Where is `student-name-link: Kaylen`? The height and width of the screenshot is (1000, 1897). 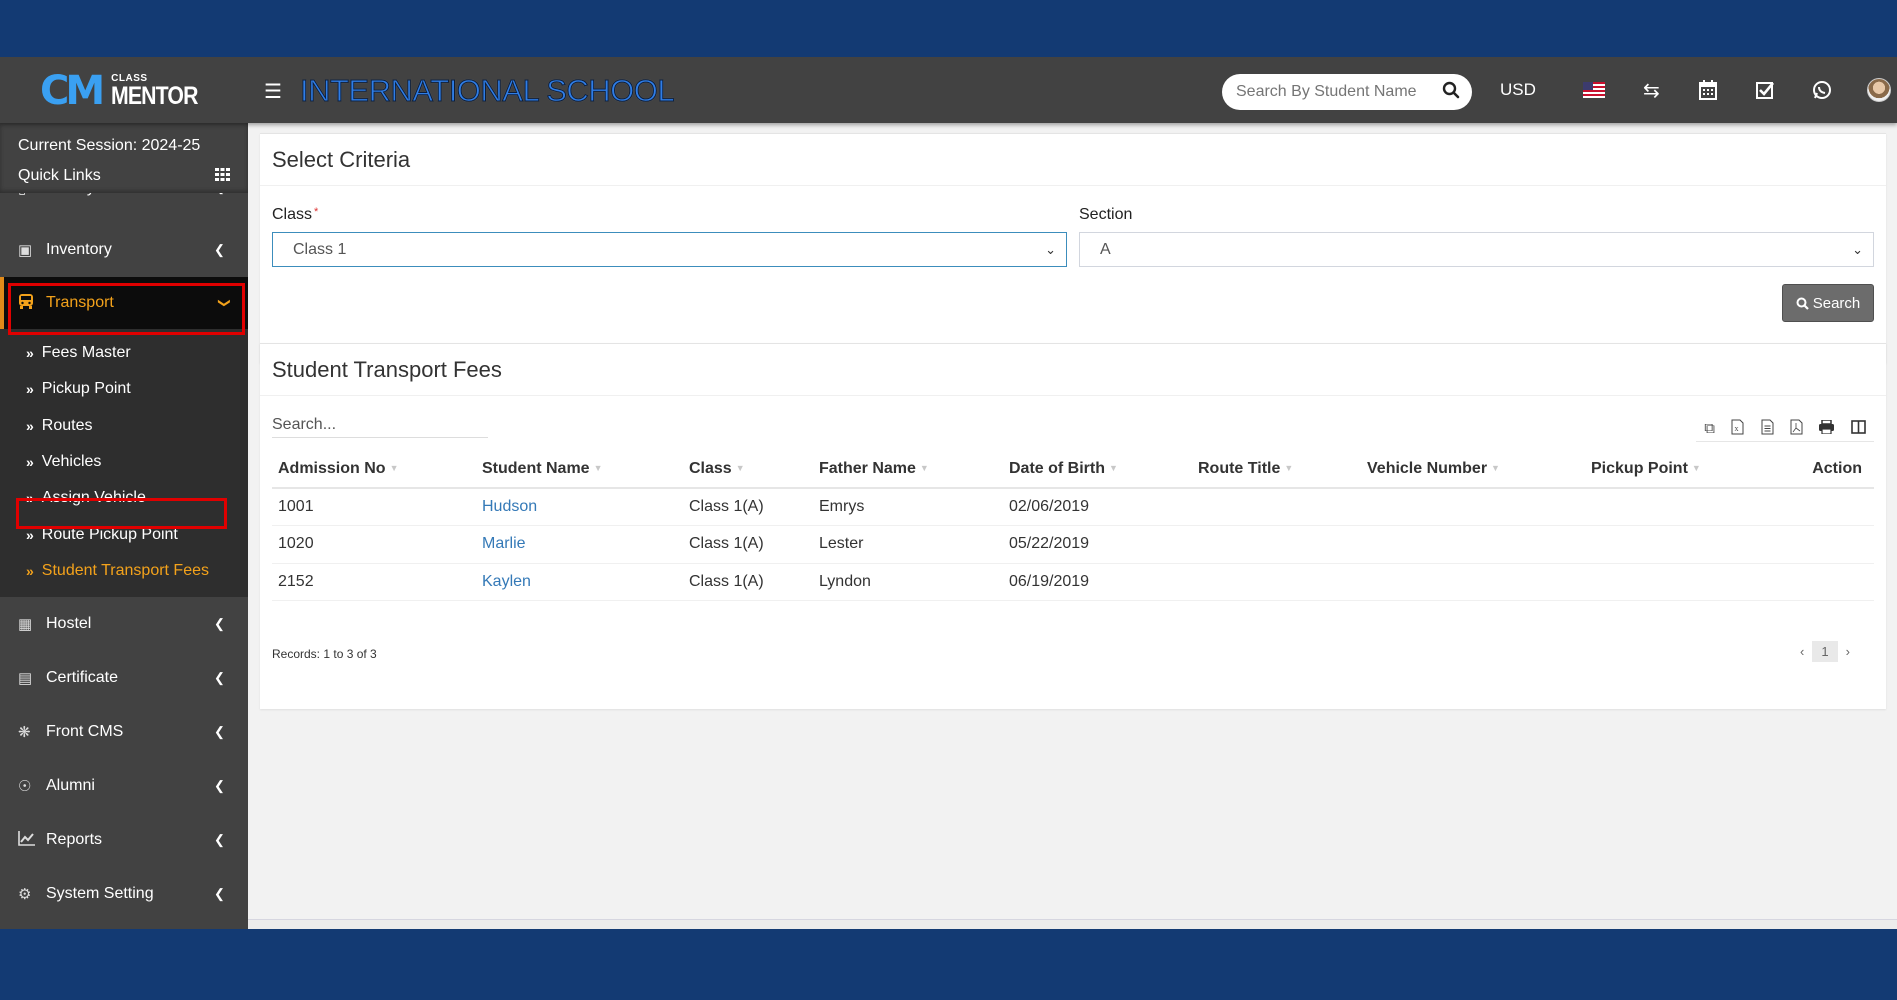 student-name-link: Kaylen is located at coordinates (506, 581).